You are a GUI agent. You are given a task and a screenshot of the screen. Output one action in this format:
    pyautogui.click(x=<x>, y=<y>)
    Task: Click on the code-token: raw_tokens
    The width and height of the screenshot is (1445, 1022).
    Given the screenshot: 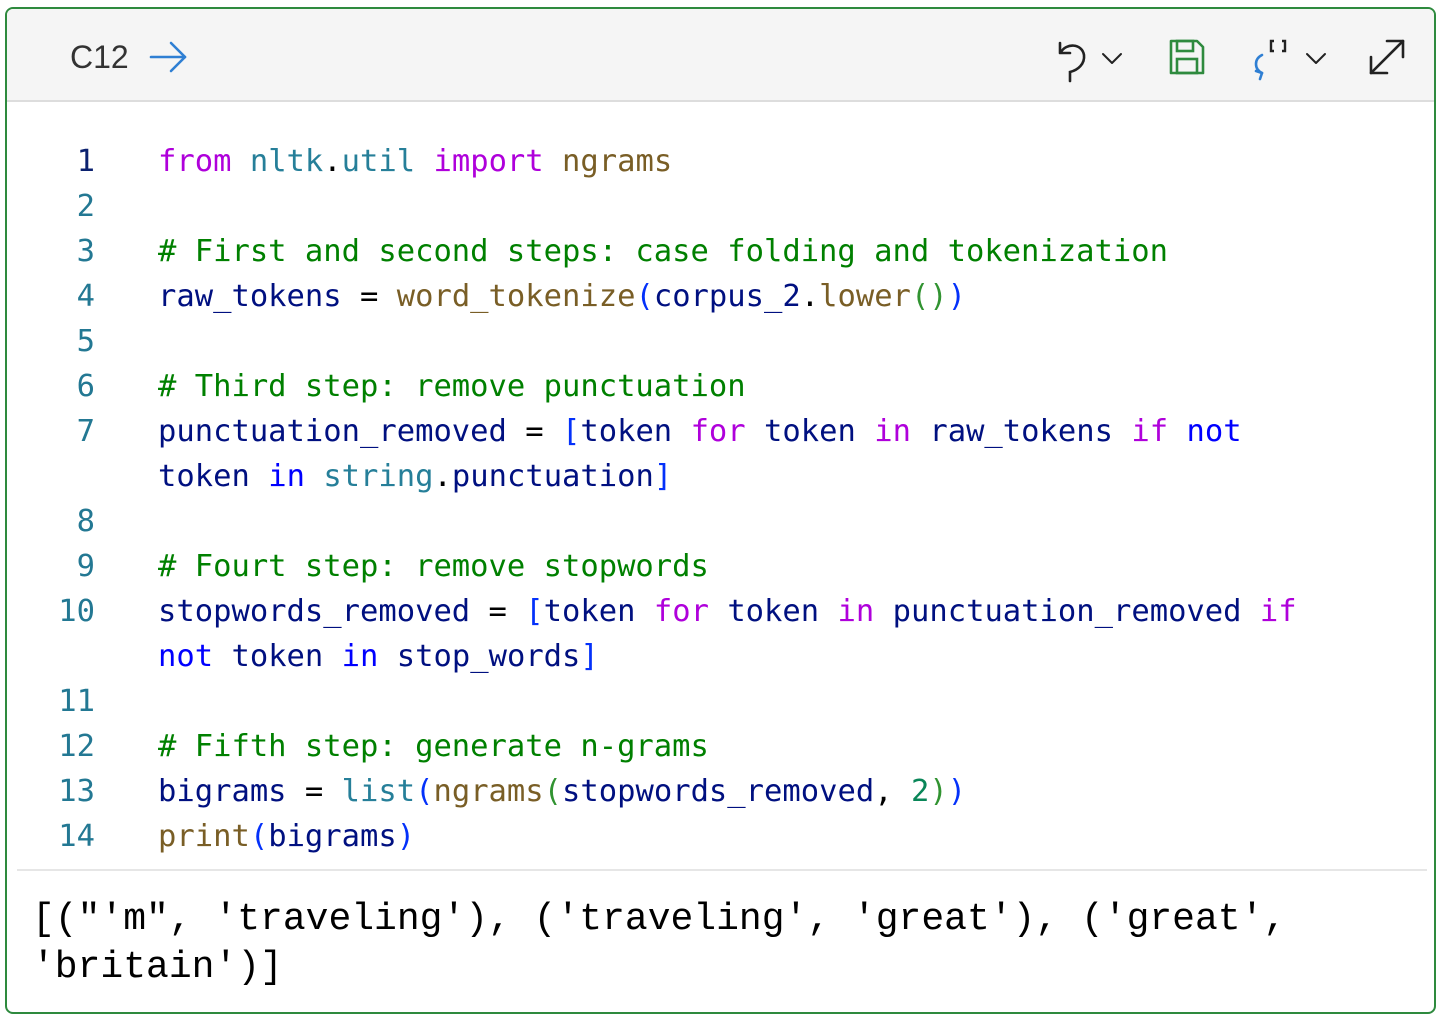 What is the action you would take?
    pyautogui.click(x=1021, y=431)
    